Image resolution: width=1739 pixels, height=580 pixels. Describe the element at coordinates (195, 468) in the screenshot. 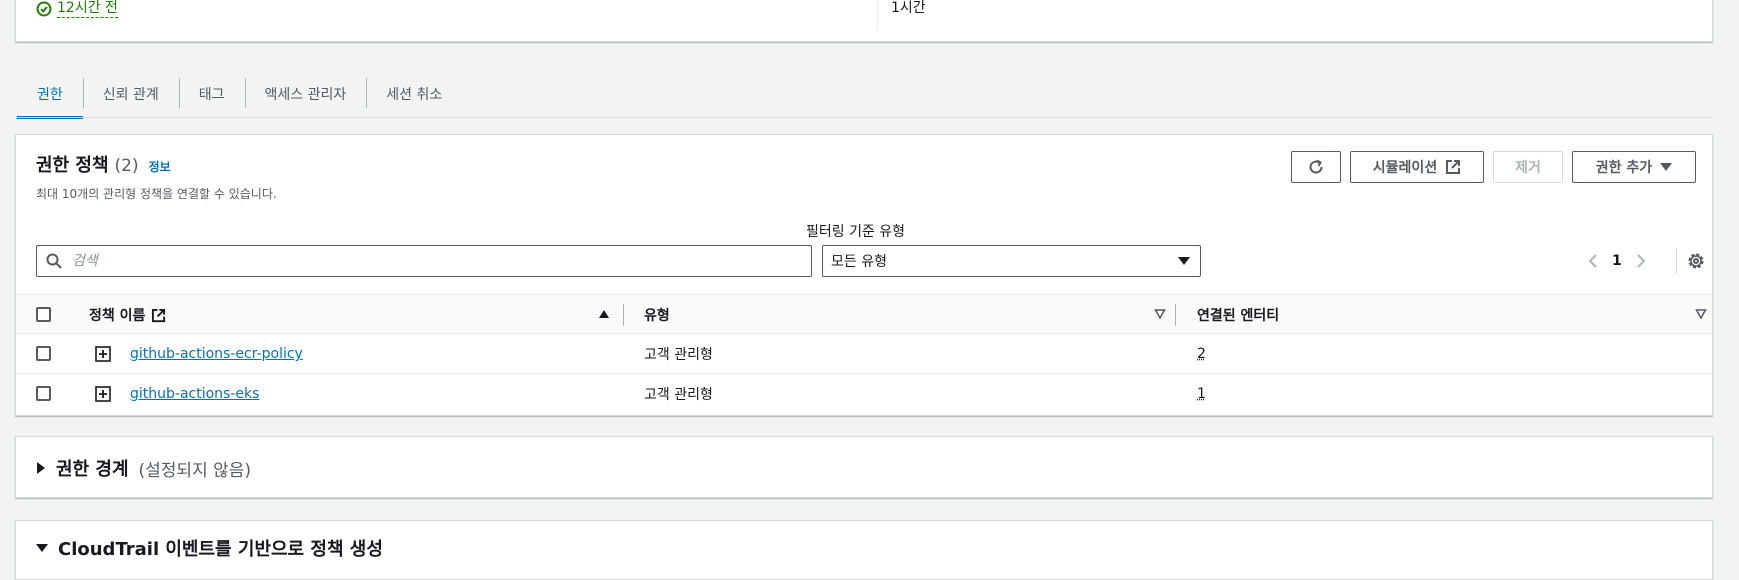

I see `permissions-boundary-status: (설정되지 않음)` at that location.